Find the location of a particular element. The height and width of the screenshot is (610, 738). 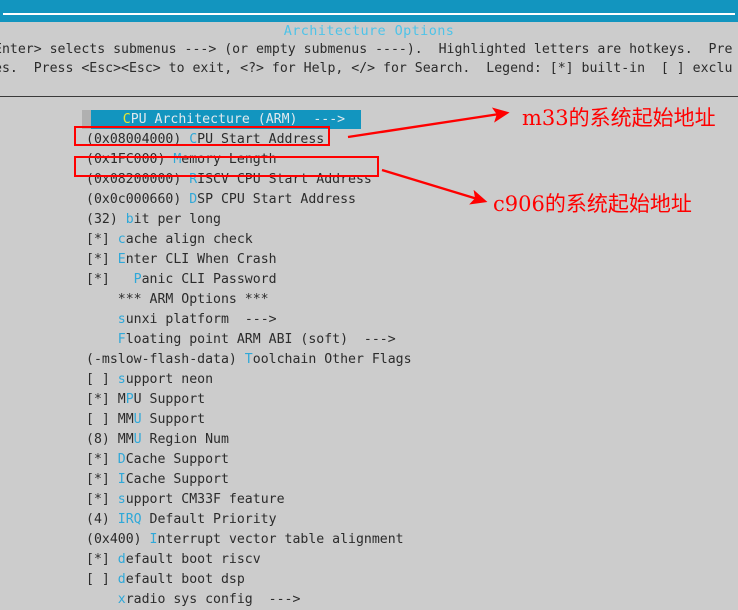

window-top-bar is located at coordinates (369, 11).